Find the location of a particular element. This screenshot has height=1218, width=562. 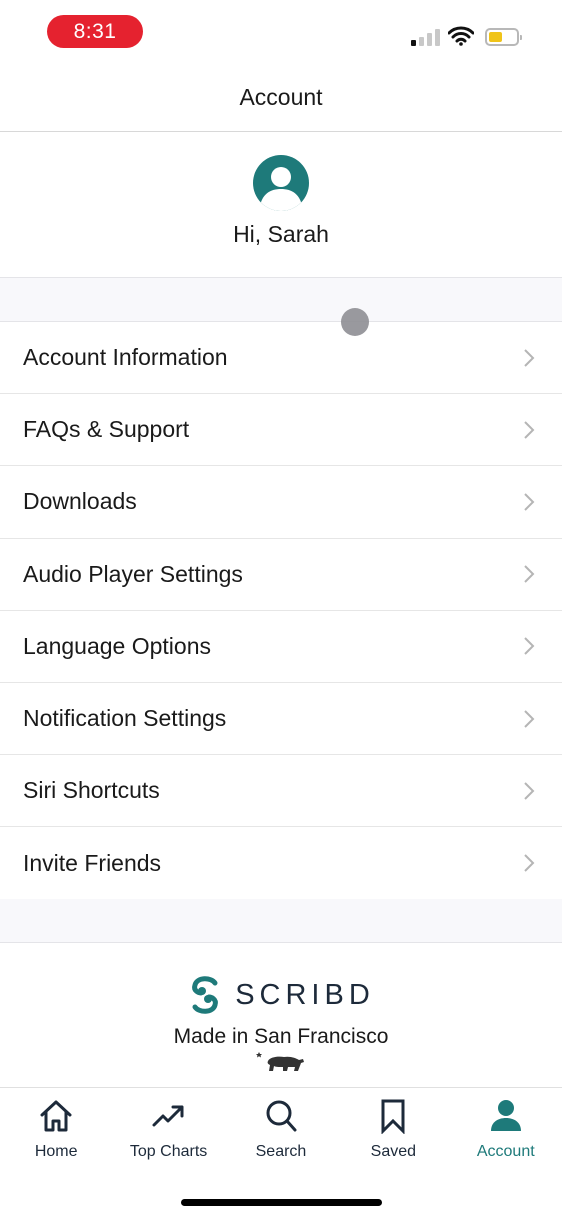

menu-item-invite-friends: Invite Friends is located at coordinates (281, 863).